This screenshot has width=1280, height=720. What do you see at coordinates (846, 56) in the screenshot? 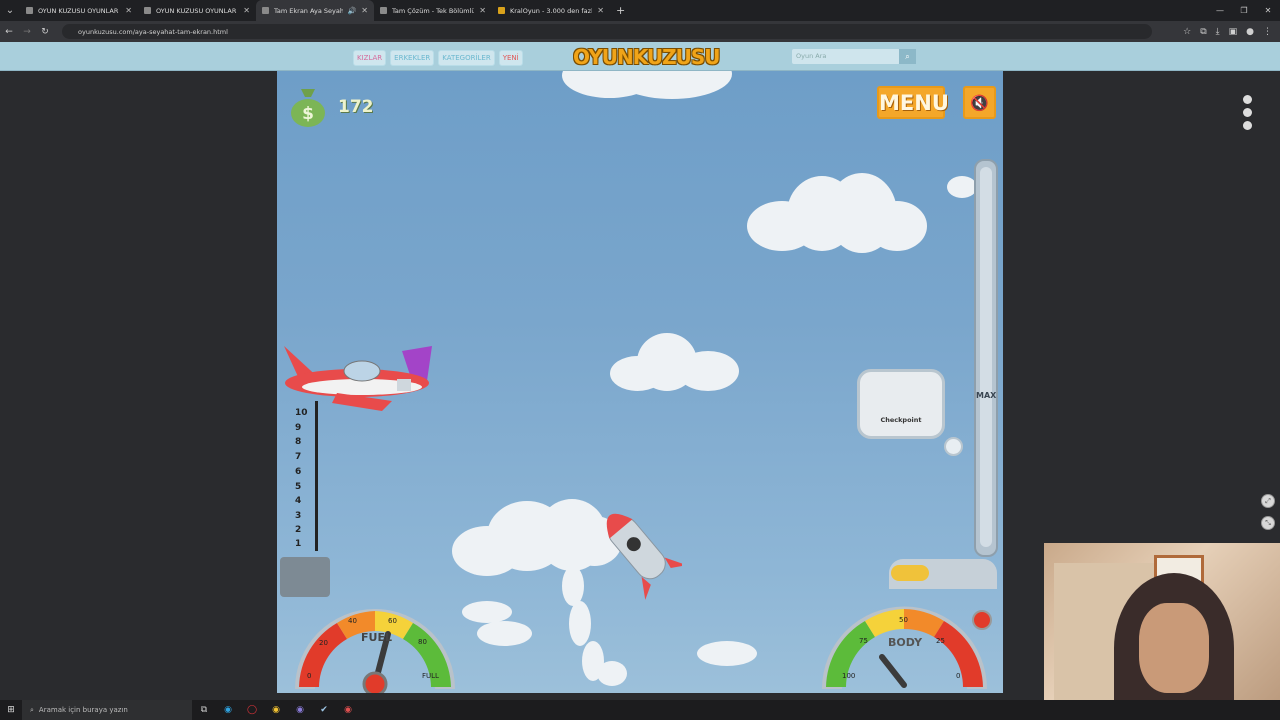
I see `site-search-input: Oyun Ara` at bounding box center [846, 56].